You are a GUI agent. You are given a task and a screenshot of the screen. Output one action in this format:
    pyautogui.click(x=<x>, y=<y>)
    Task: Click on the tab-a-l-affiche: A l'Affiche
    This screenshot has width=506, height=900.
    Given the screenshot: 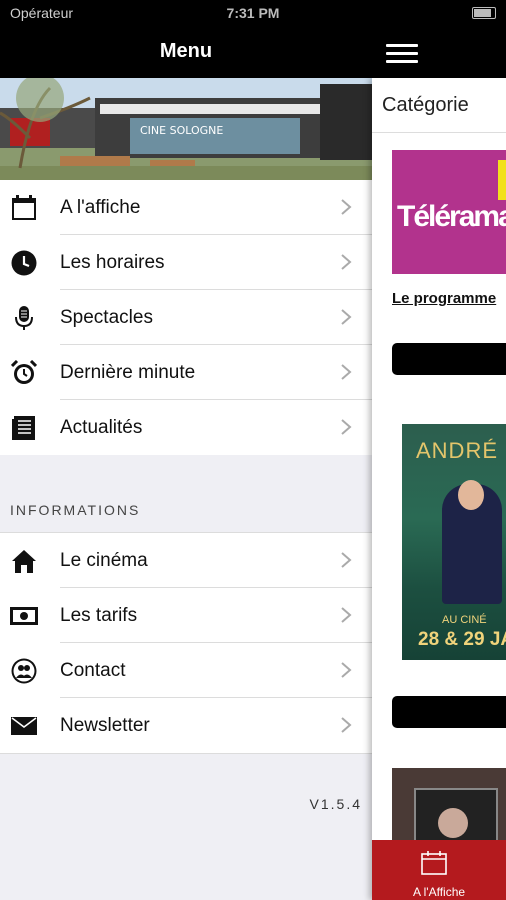 What is the action you would take?
    pyautogui.click(x=439, y=870)
    